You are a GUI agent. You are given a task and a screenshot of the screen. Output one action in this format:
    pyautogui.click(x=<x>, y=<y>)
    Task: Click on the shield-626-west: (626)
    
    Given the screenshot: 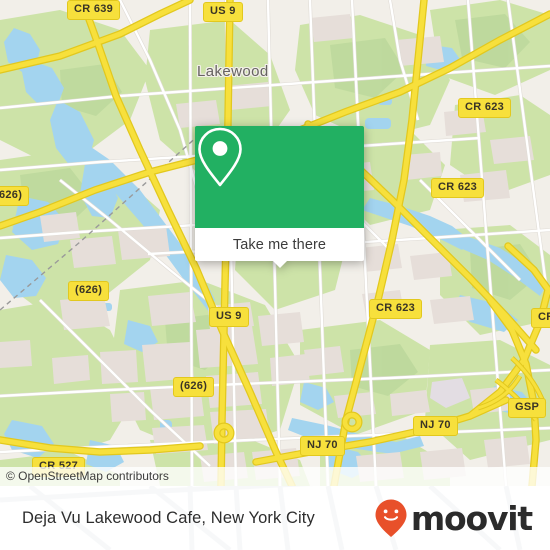 What is the action you would take?
    pyautogui.click(x=15, y=196)
    